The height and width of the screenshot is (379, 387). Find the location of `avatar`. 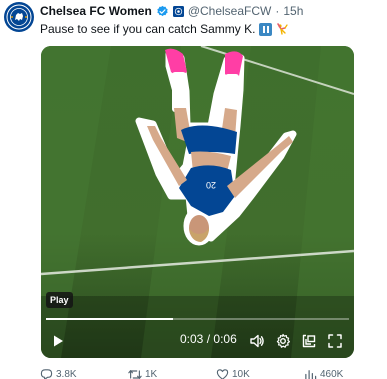

avatar is located at coordinates (19, 17).